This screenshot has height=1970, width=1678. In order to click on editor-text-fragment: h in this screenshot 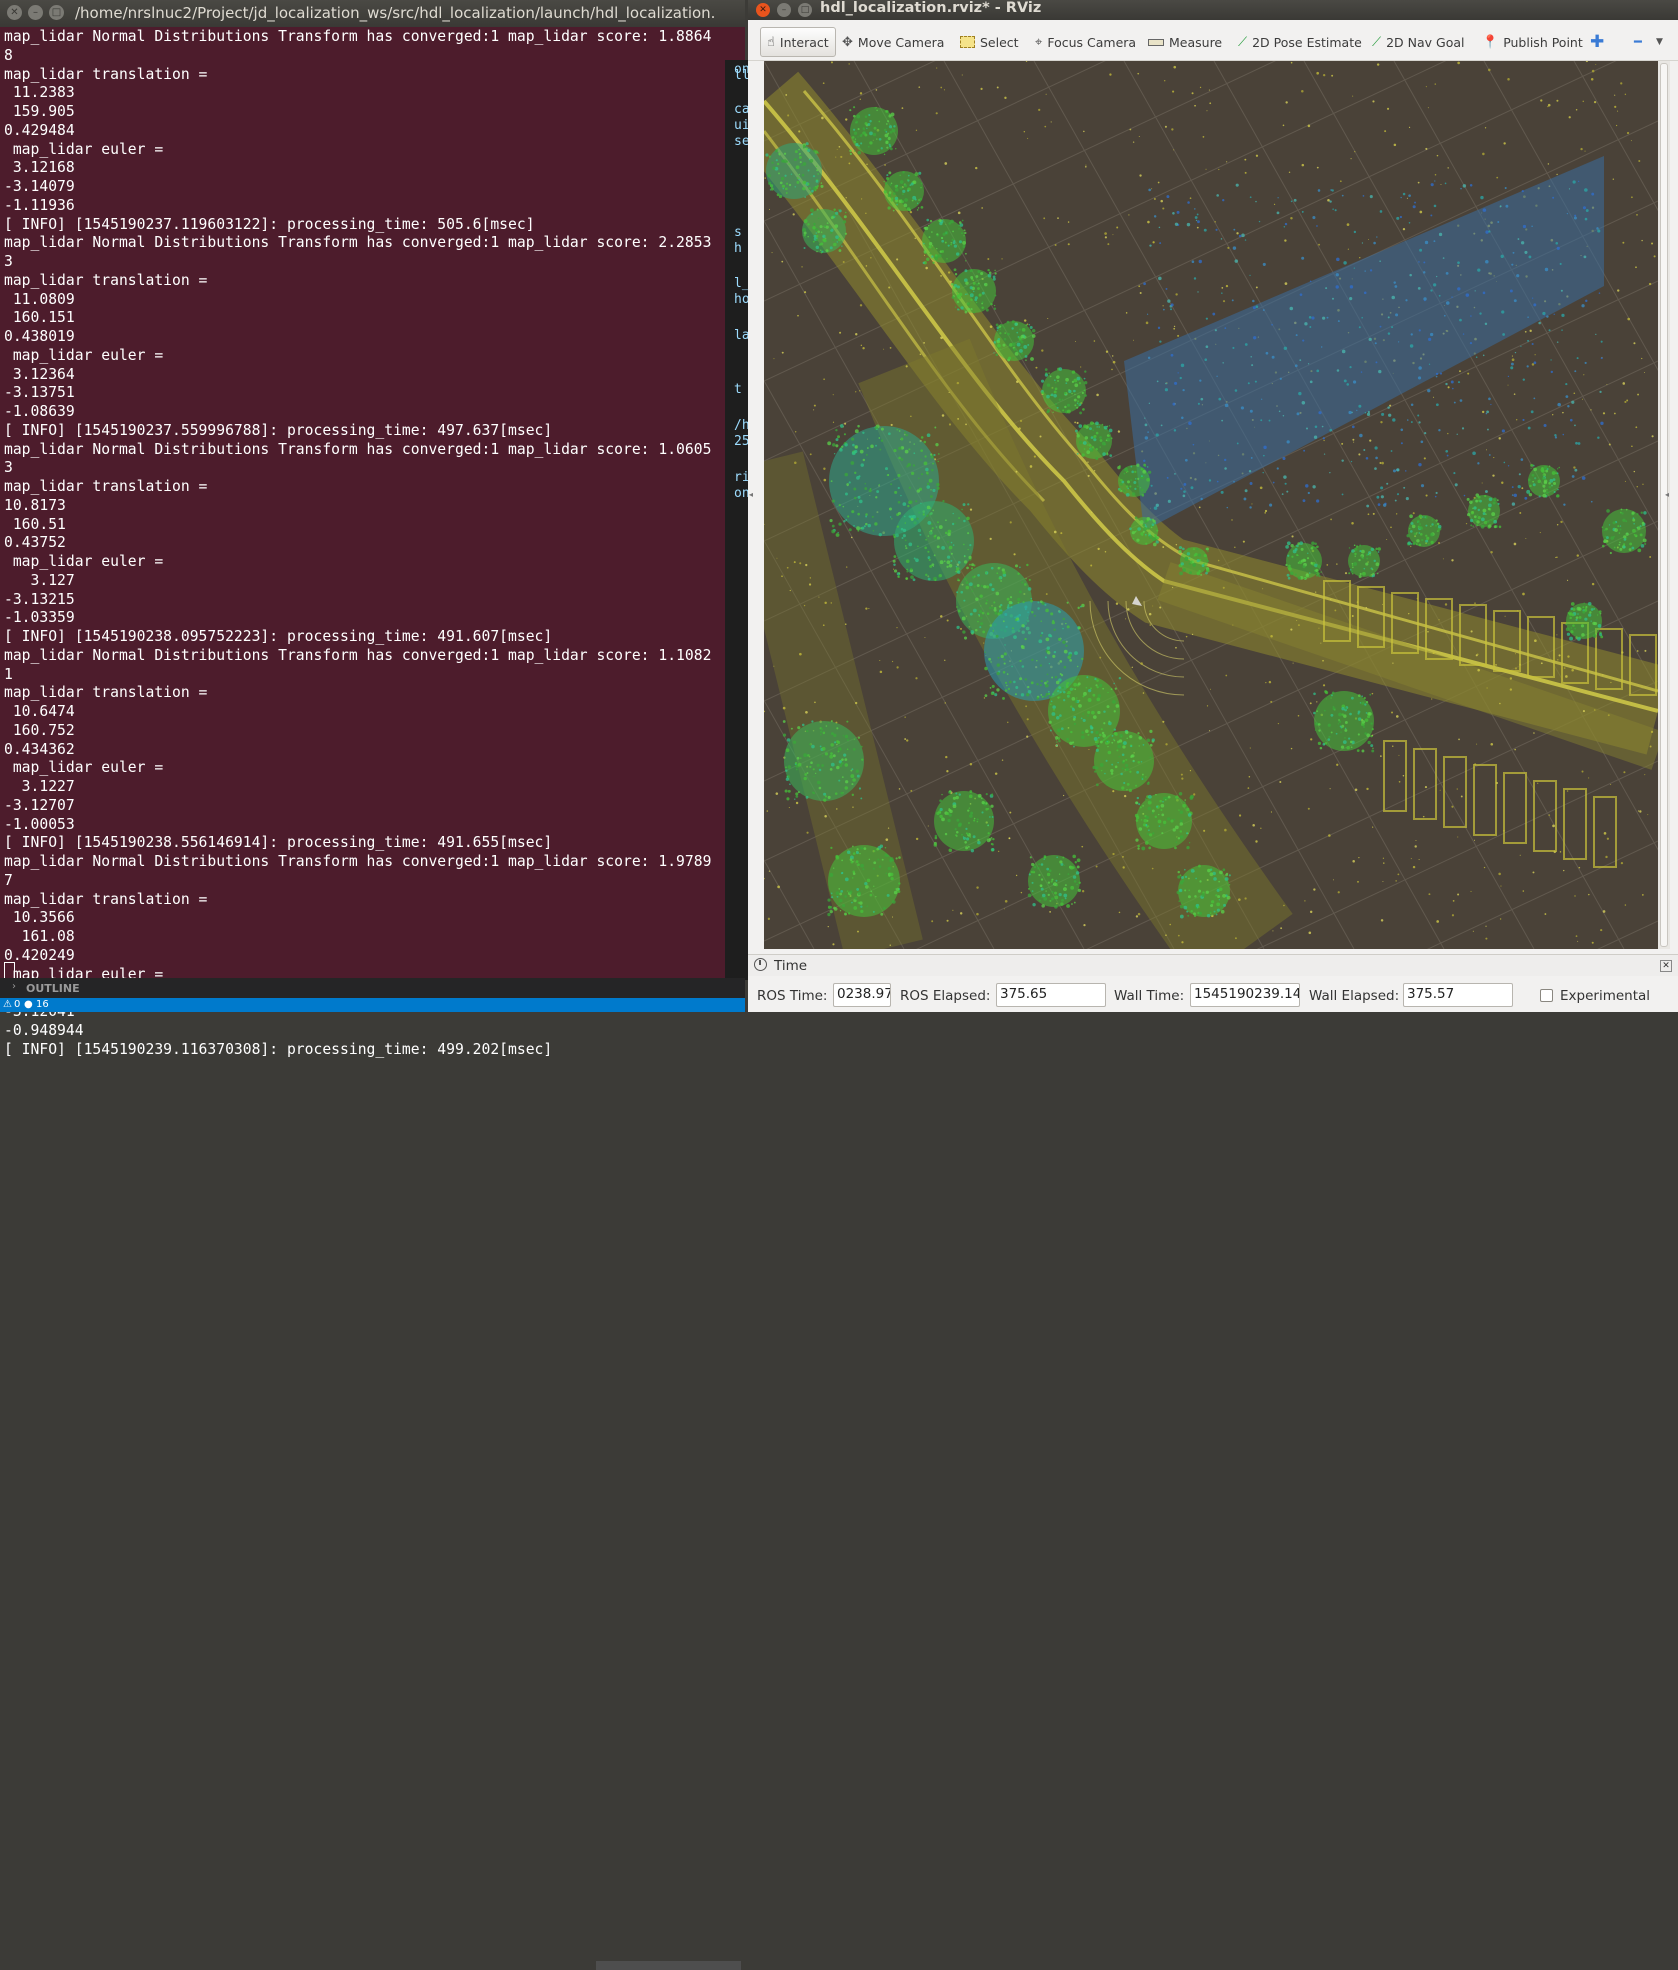, I will do `click(738, 248)`.